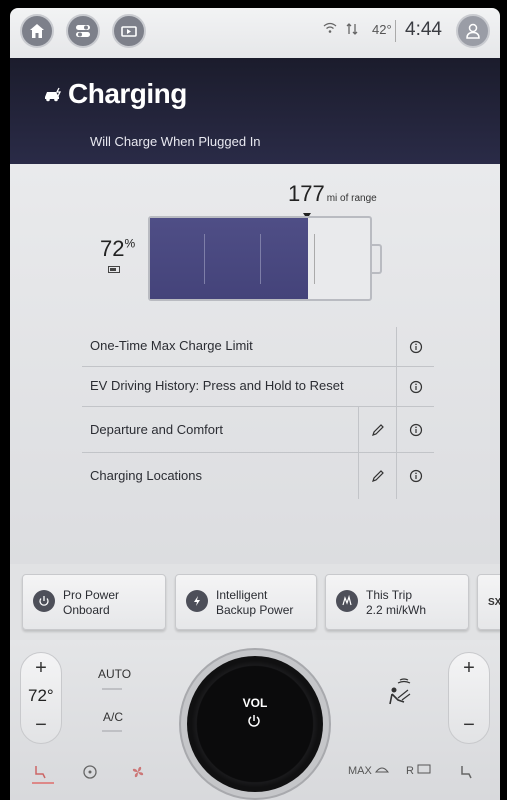 The height and width of the screenshot is (800, 507). What do you see at coordinates (258, 476) in the screenshot?
I see `setting-row-locations: Charging Locations` at bounding box center [258, 476].